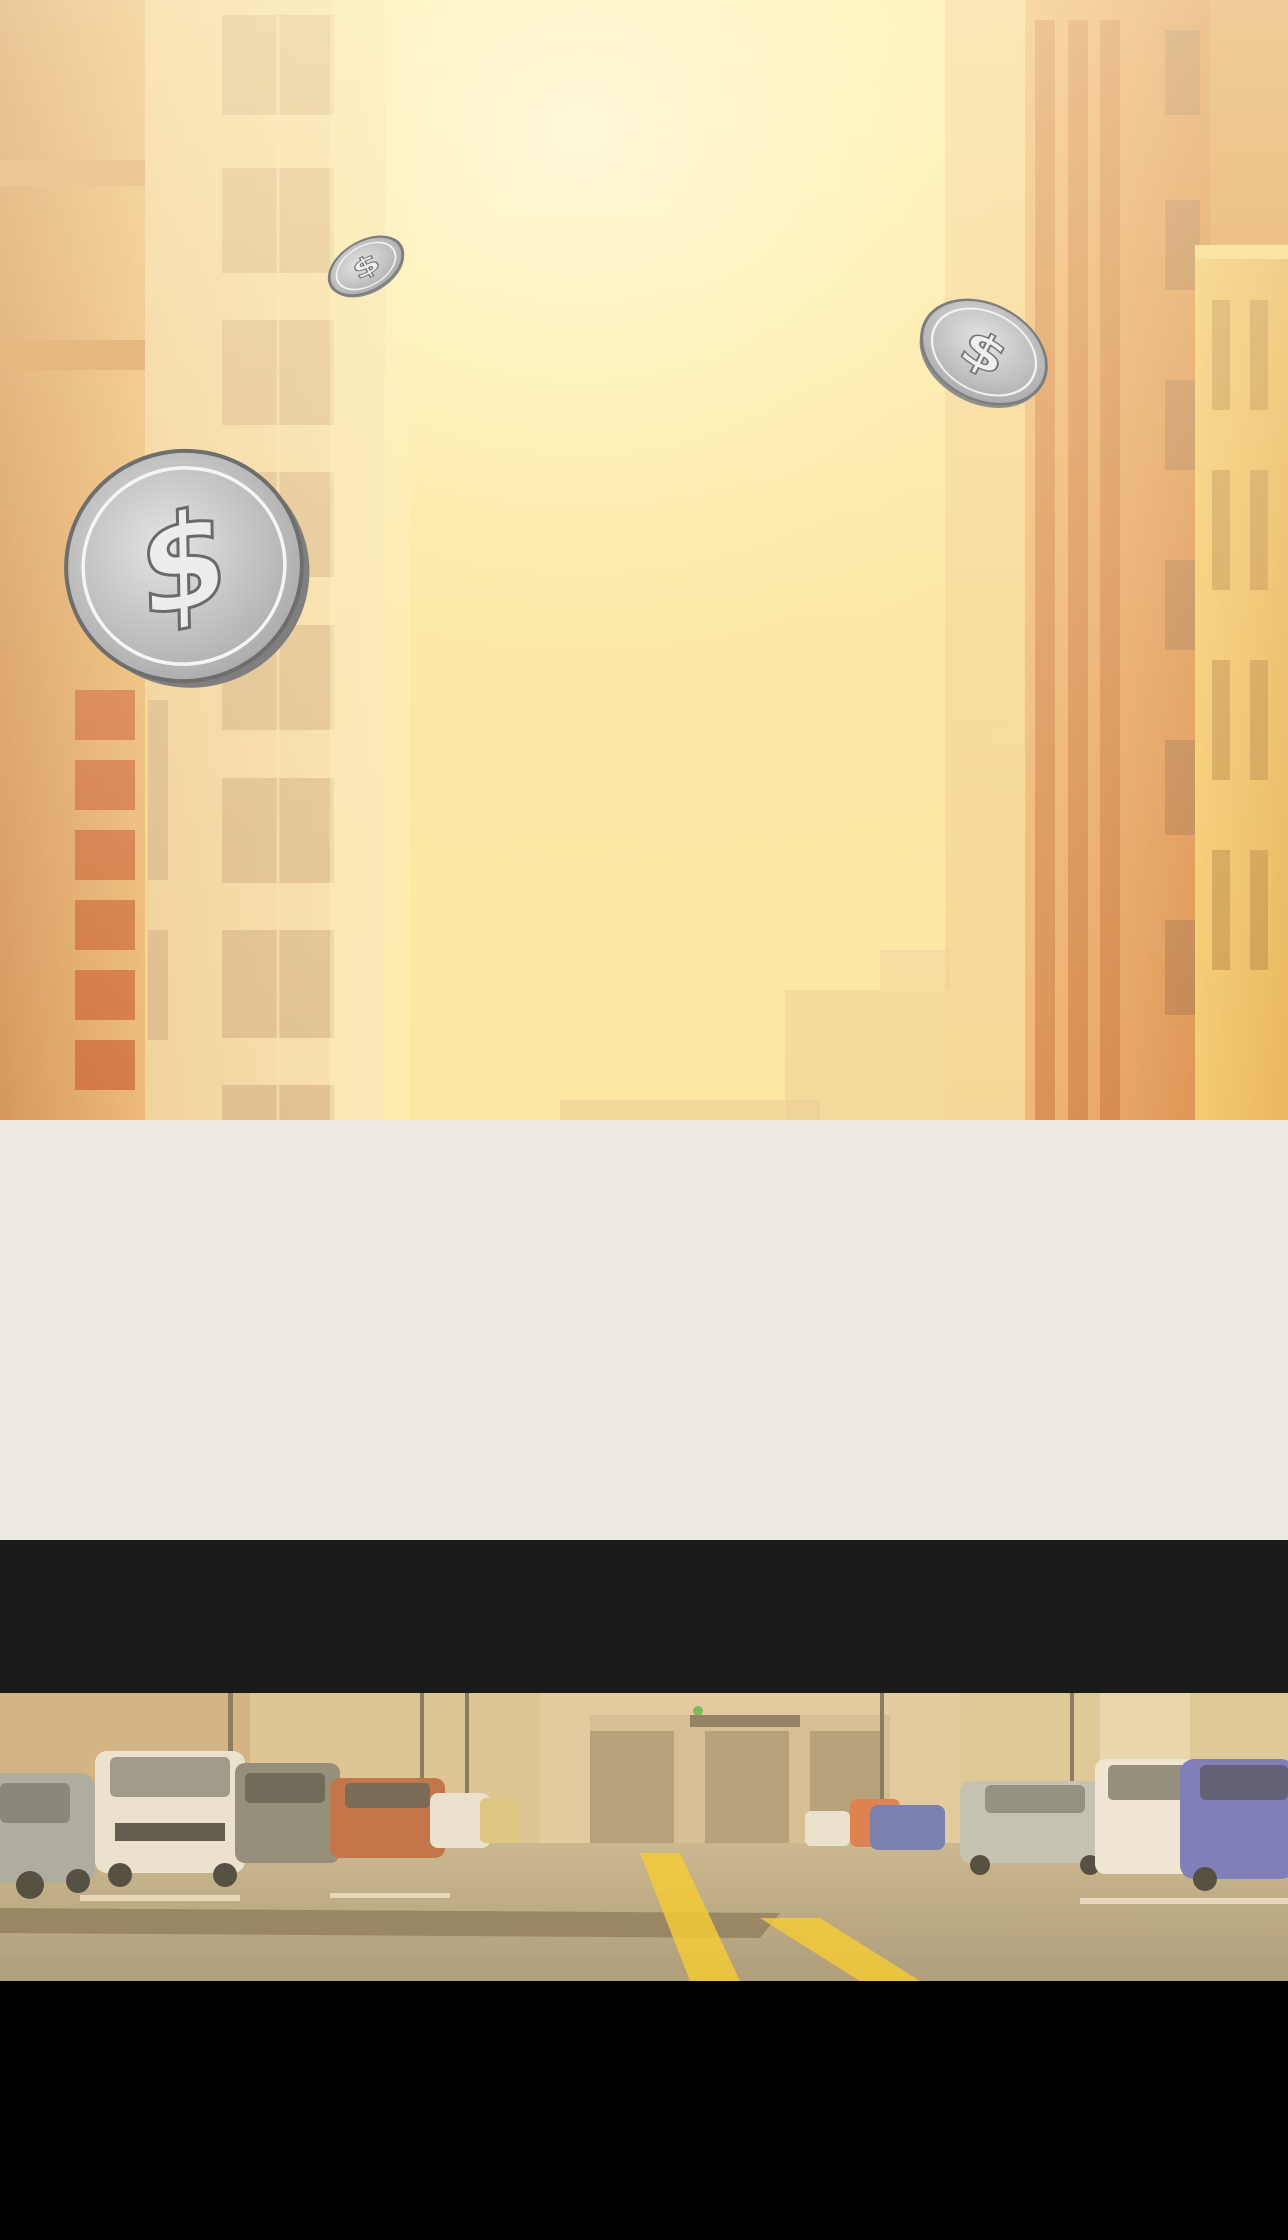 Image resolution: width=1288 pixels, height=2240 pixels. I want to click on street-illustration, so click(644, 1837).